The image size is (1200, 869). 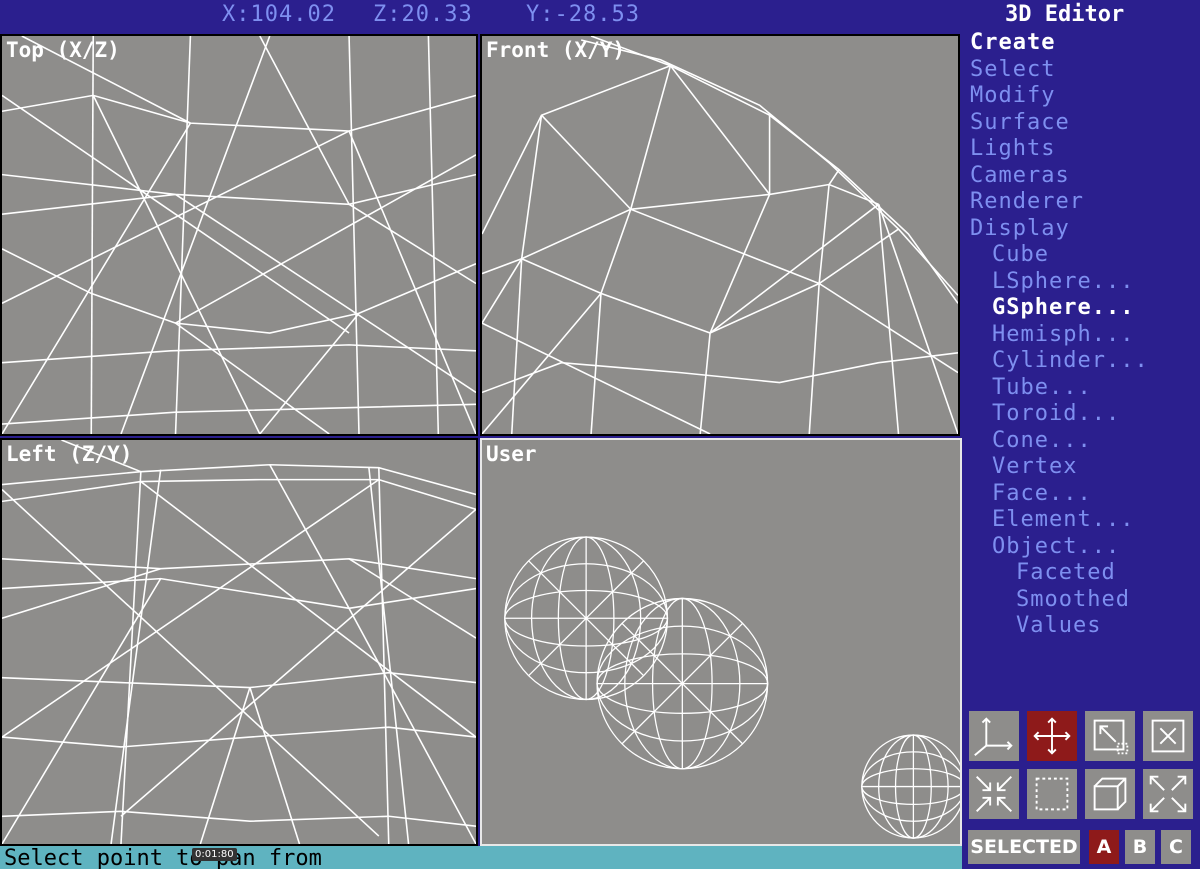 What do you see at coordinates (423, 14) in the screenshot?
I see `coord-z: Z:20.33` at bounding box center [423, 14].